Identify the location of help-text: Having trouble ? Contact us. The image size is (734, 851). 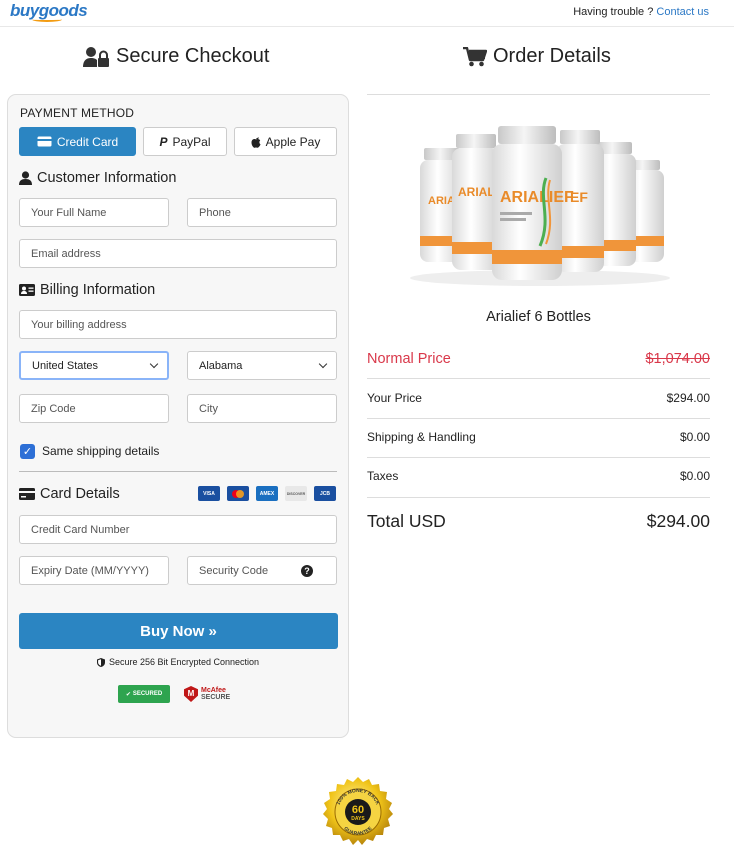
(641, 12).